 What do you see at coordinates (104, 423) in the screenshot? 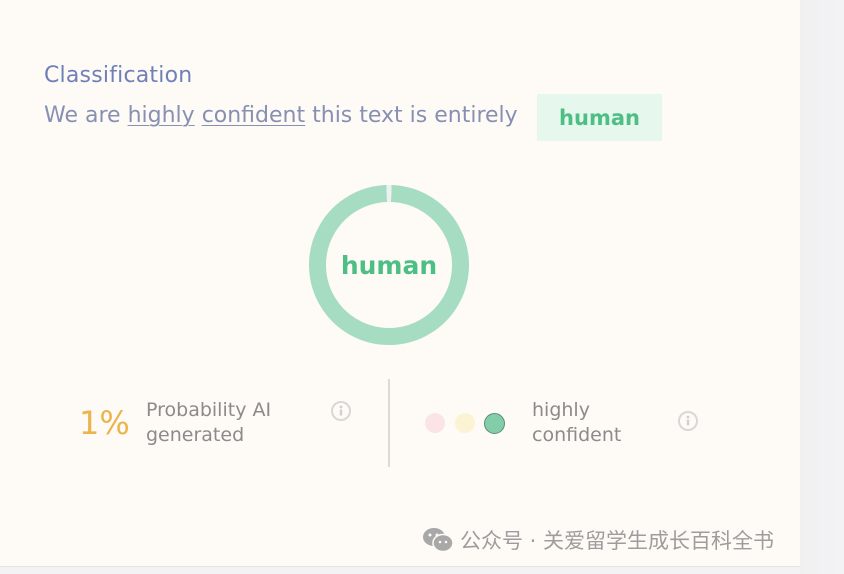
I see `ai-probability-value: 1%` at bounding box center [104, 423].